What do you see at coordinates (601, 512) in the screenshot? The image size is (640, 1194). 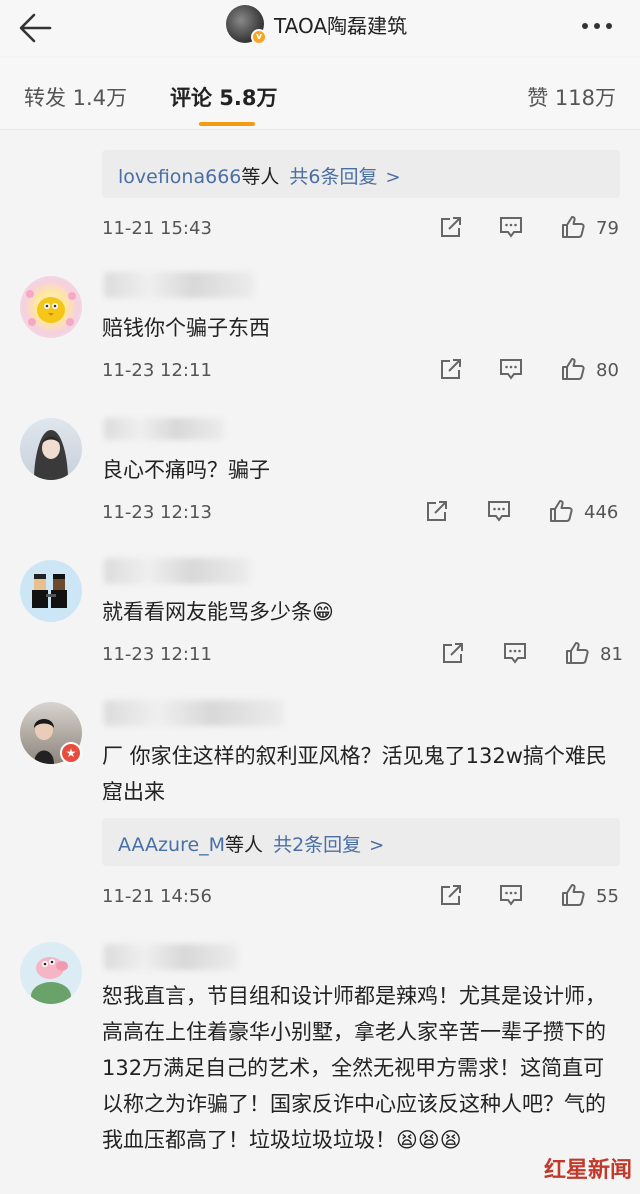 I see `like-count: 446` at bounding box center [601, 512].